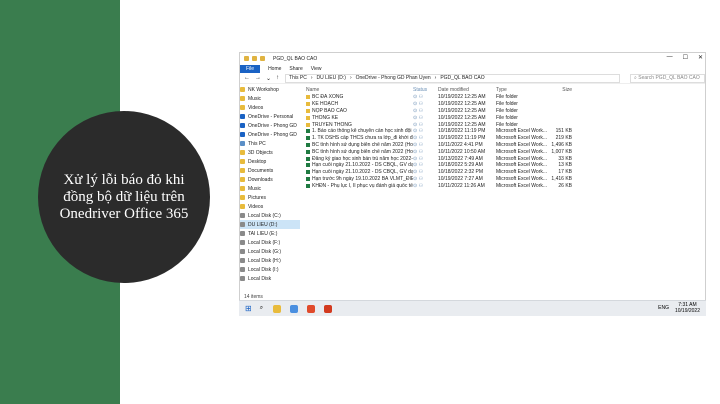  What do you see at coordinates (270, 161) in the screenshot?
I see `nav-item: Desktop` at bounding box center [270, 161].